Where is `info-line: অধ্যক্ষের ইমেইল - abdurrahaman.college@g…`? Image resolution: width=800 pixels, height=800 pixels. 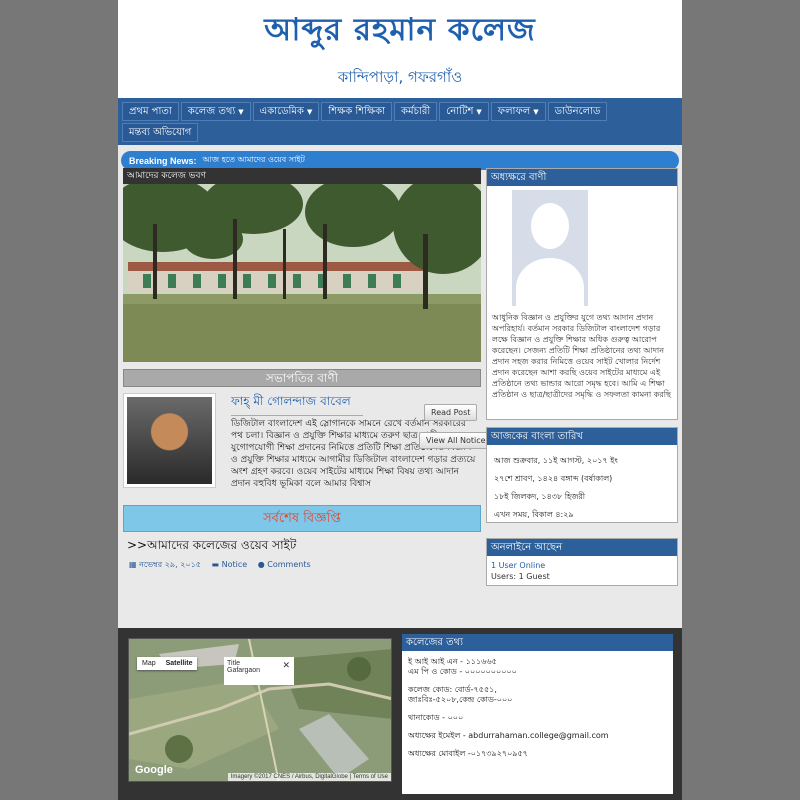
info-line: অধ্যক্ষের ইমেইল - abdurrahaman.college@g… is located at coordinates (508, 735).